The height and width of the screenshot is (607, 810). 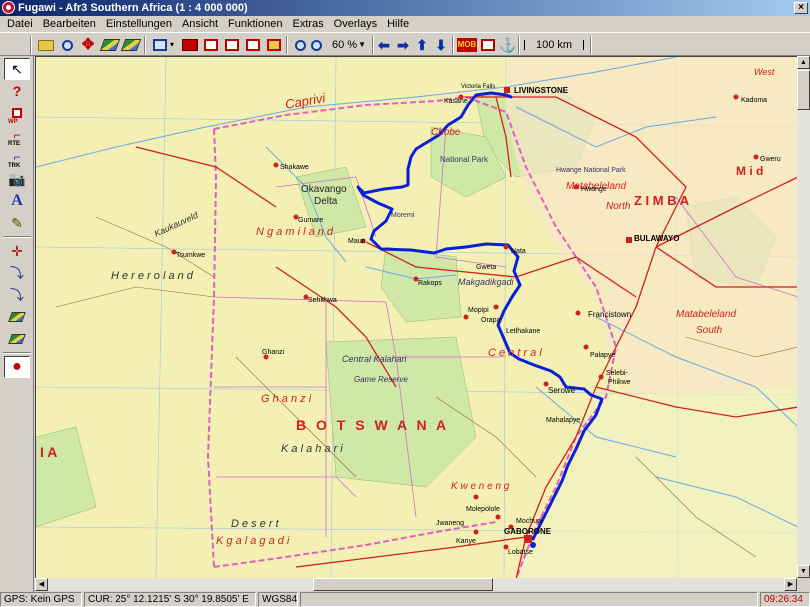 What do you see at coordinates (403, 584) in the screenshot?
I see `horizontal-scroll-thumb` at bounding box center [403, 584].